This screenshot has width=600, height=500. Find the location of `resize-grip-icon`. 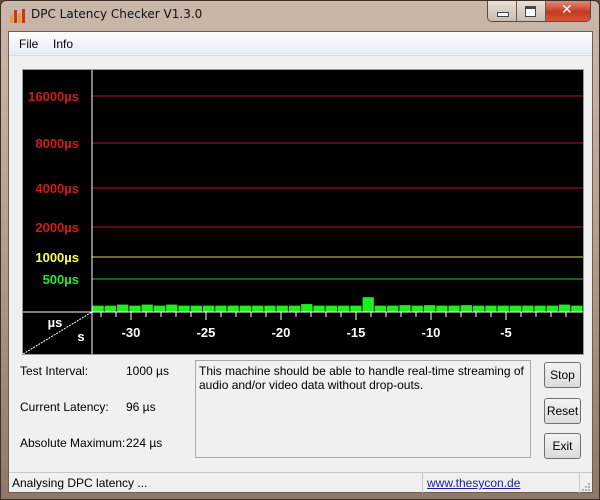

resize-grip-icon is located at coordinates (585, 486).